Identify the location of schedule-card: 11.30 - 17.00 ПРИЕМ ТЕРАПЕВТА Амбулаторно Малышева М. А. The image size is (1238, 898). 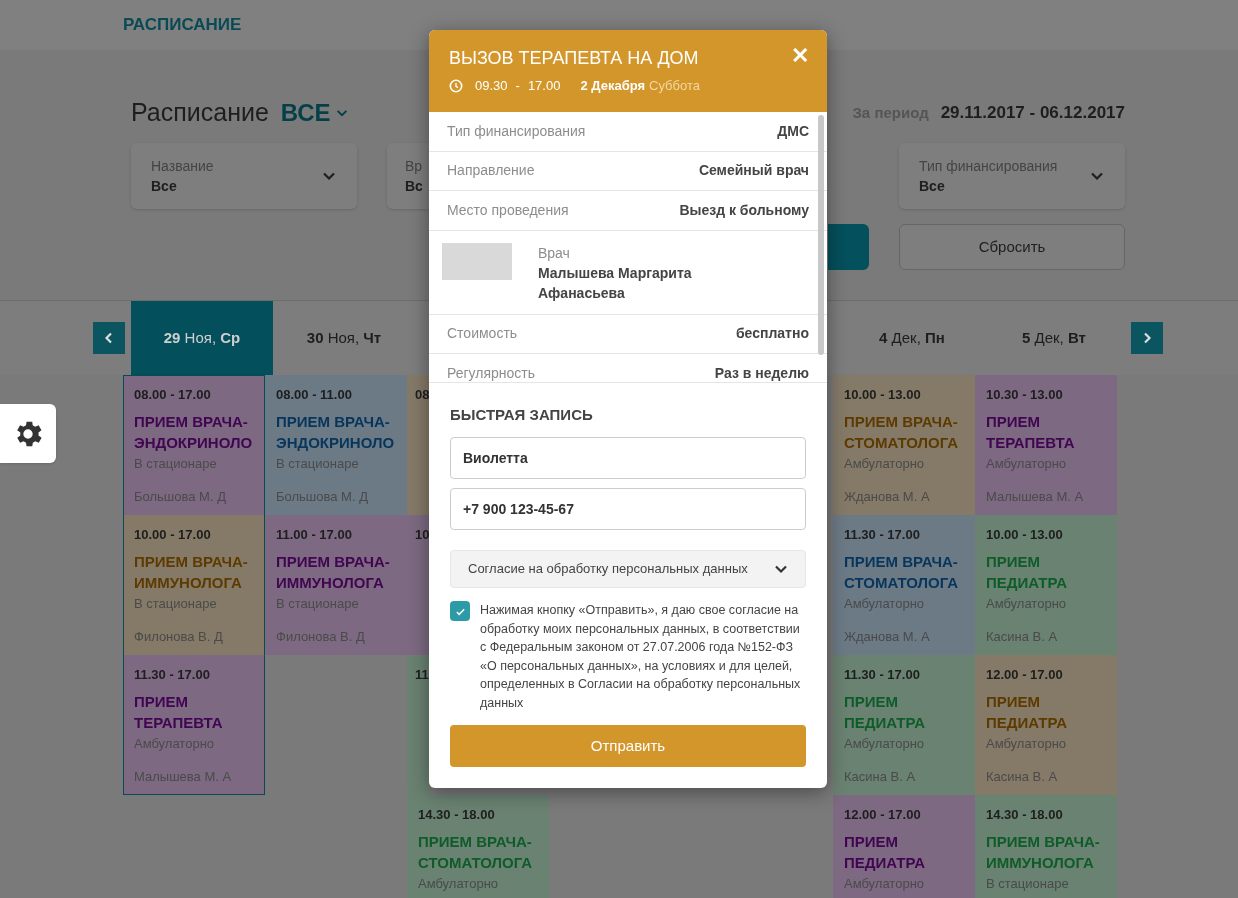
(194, 725).